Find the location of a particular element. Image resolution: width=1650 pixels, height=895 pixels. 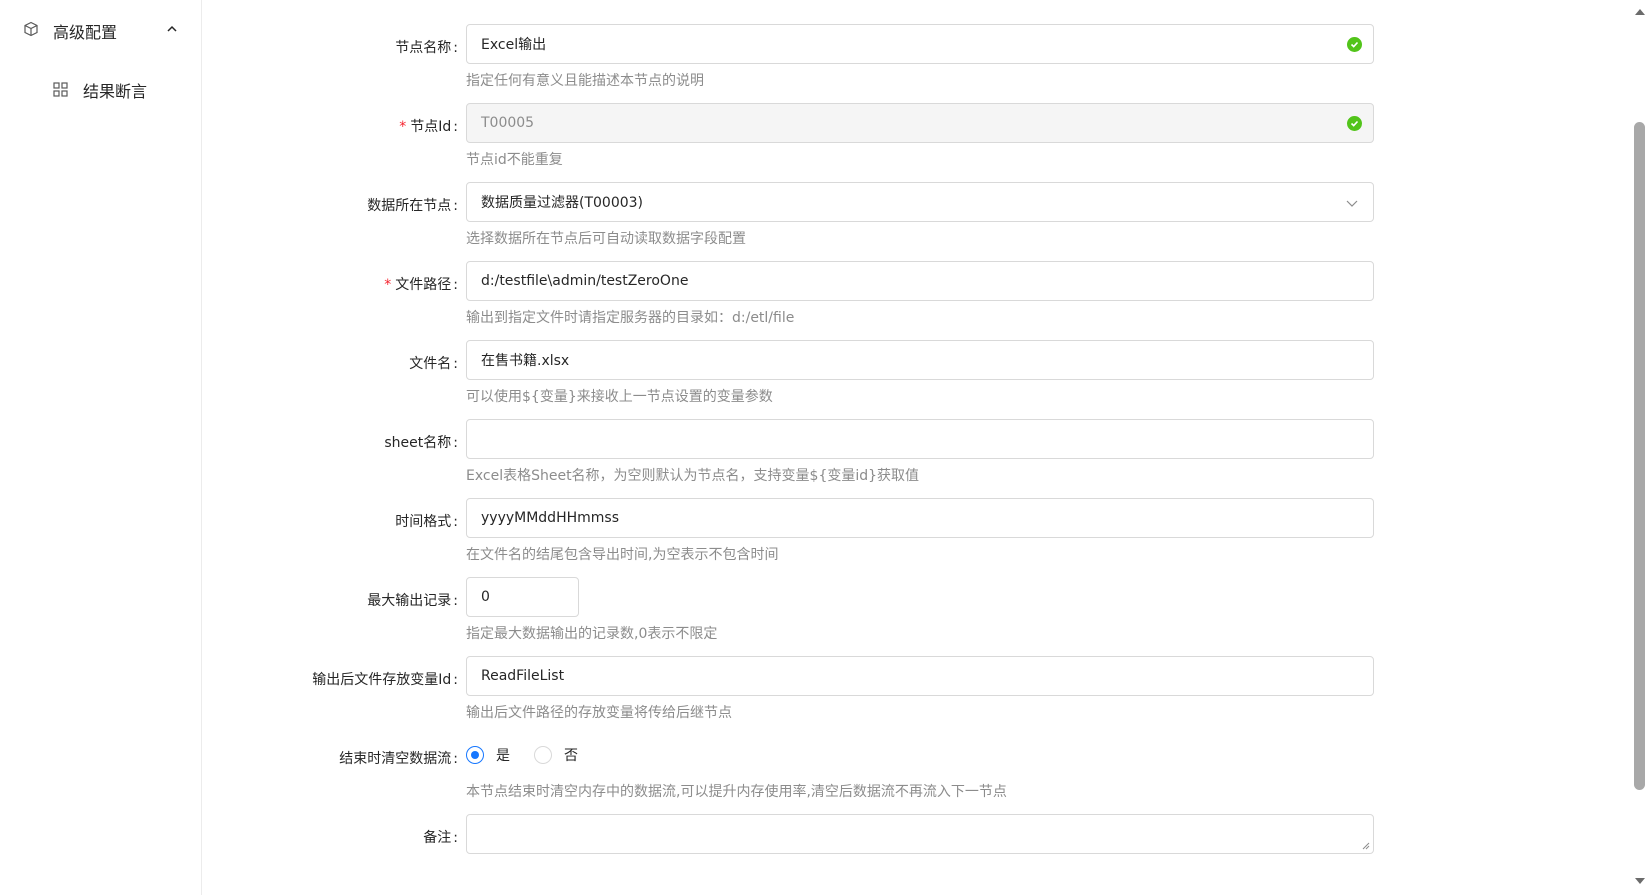

clear-stream-radio-group: 是 否 is located at coordinates (534, 755).